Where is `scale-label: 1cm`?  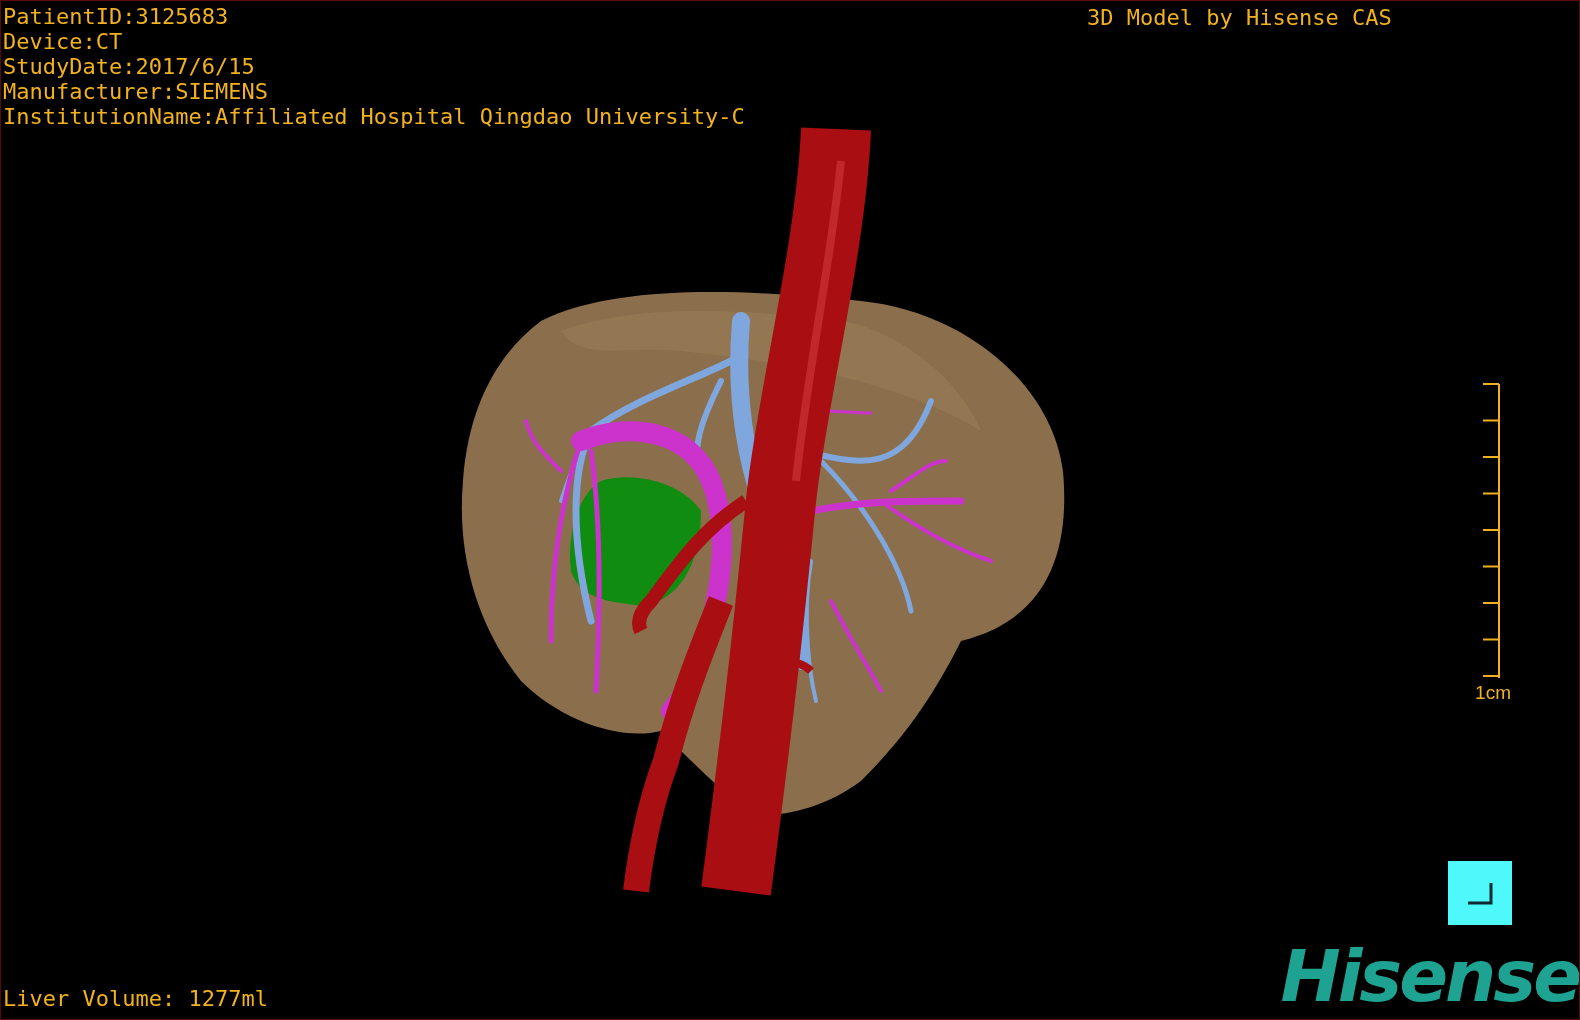 scale-label: 1cm is located at coordinates (1493, 693).